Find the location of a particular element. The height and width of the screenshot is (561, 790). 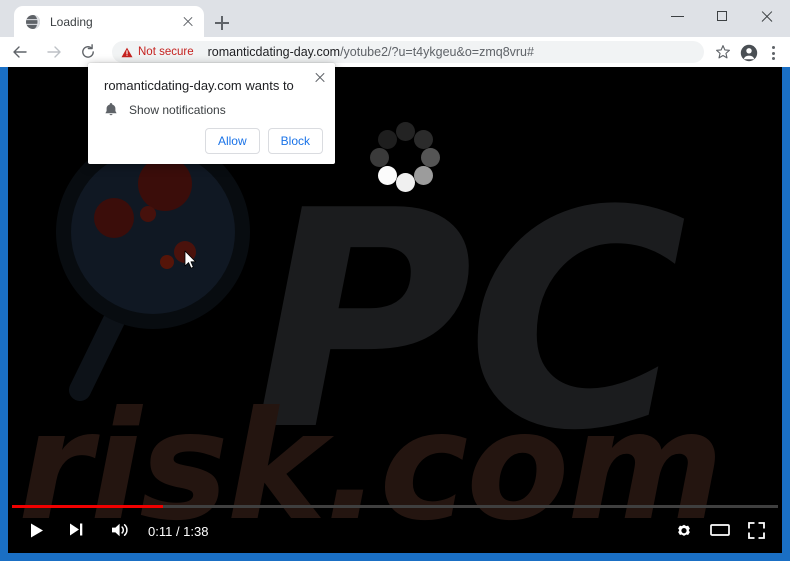

video-controls-bar: 0:11 / 1:38 is located at coordinates (395, 531).